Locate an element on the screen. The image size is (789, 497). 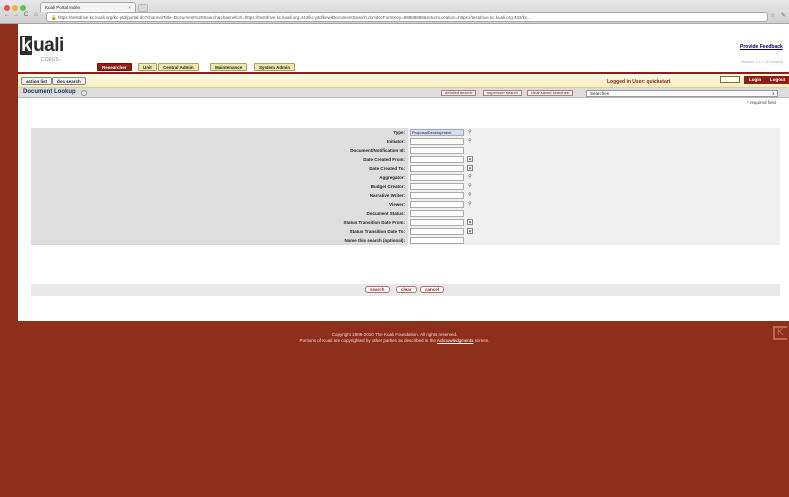
close-window-icon is located at coordinates (7, 8).